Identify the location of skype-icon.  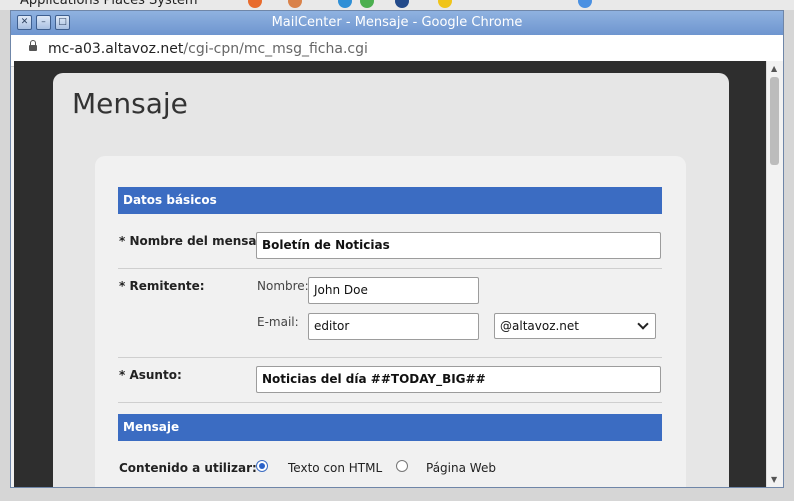
(345, 4).